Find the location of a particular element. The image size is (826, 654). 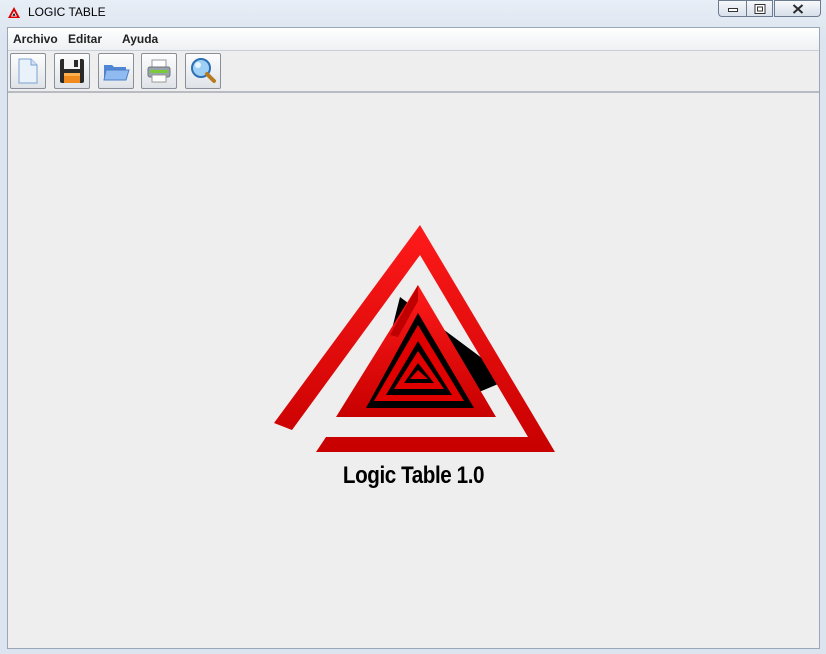

logic-table-logo is located at coordinates (414, 338).